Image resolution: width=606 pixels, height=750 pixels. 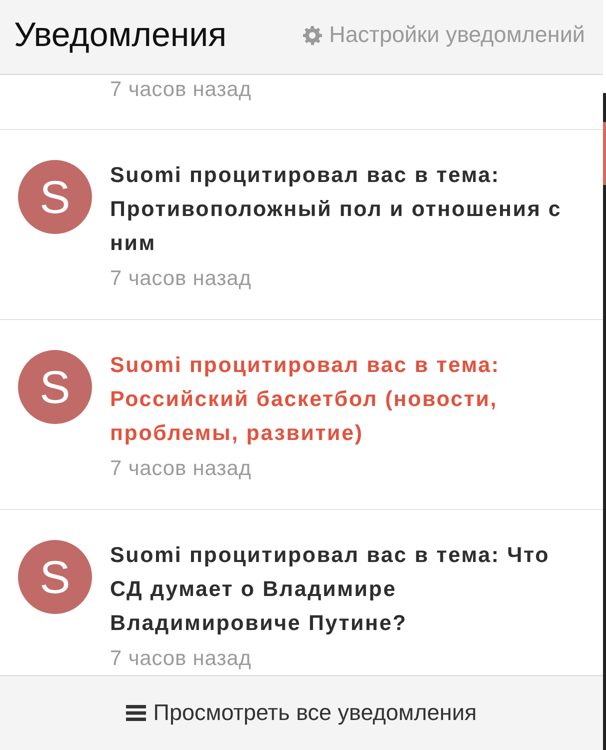 I want to click on menu-icon, so click(x=136, y=713).